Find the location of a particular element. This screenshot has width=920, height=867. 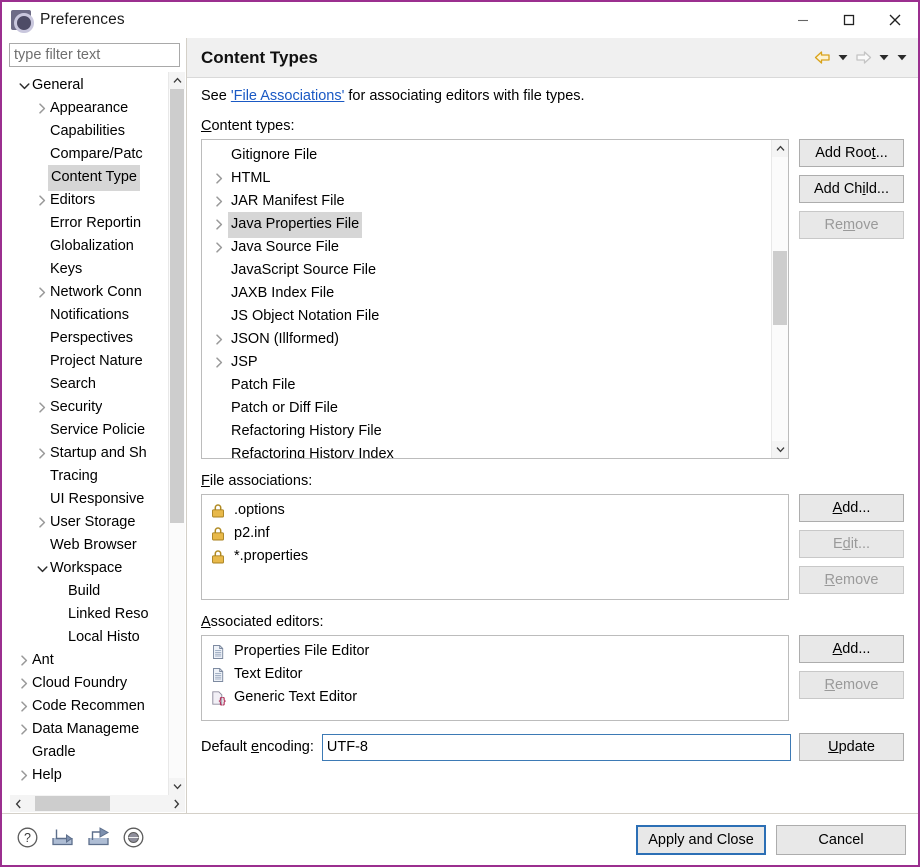

content-types-scrollbar is located at coordinates (779, 299).